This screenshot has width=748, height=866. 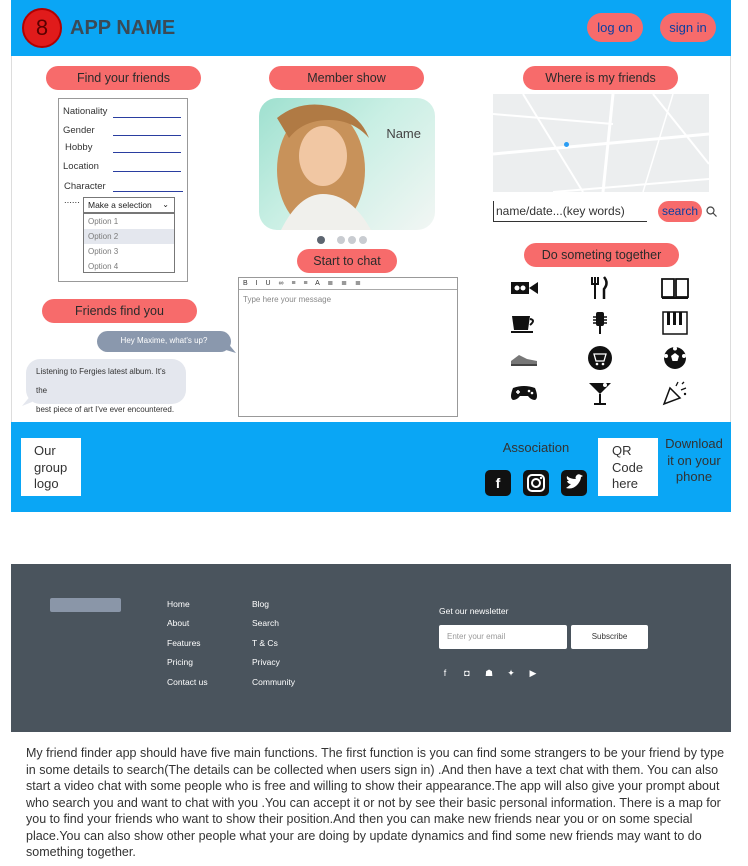 I want to click on youtube-icon: ▶, so click(x=533, y=673).